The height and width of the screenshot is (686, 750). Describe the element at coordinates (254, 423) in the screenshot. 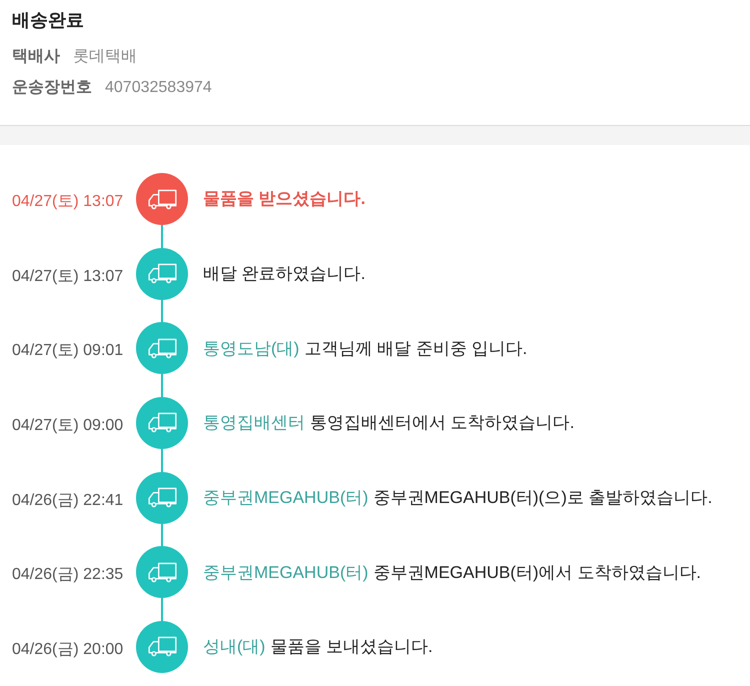

I see `location-label: 통영집배센터` at that location.